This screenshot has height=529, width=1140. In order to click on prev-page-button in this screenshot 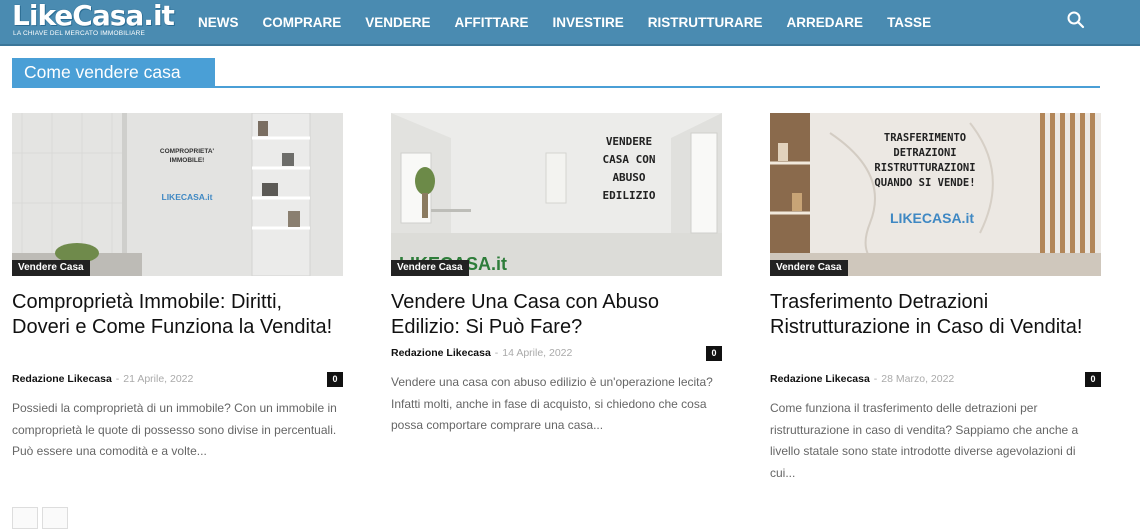, I will do `click(25, 518)`.